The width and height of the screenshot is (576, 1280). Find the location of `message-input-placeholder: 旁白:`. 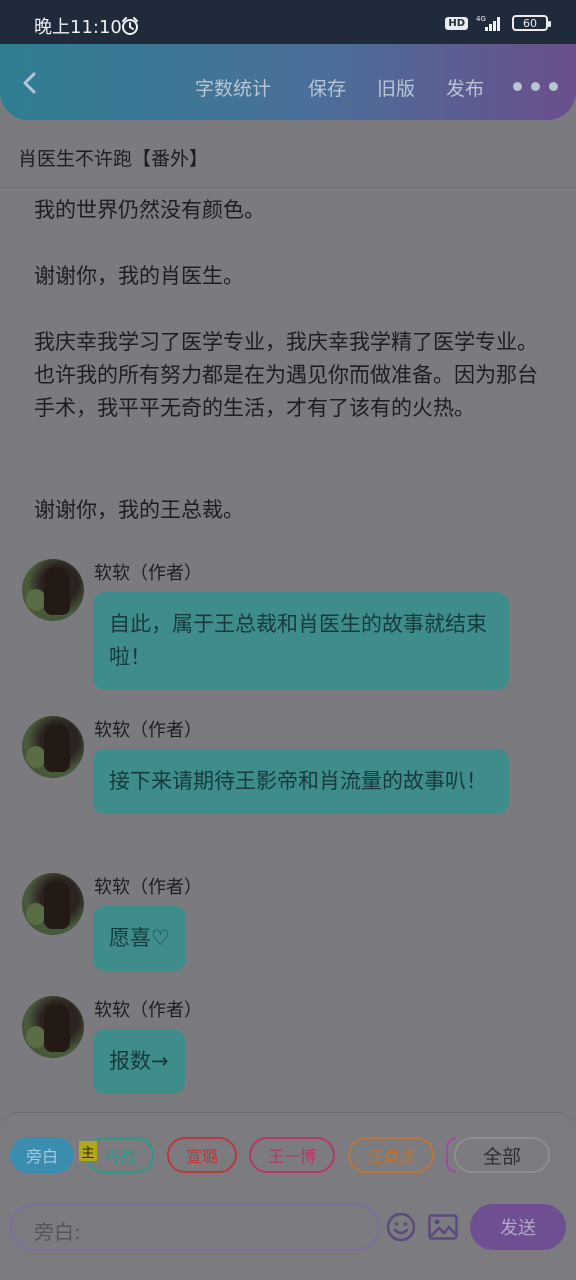

message-input-placeholder: 旁白: is located at coordinates (57, 1232).